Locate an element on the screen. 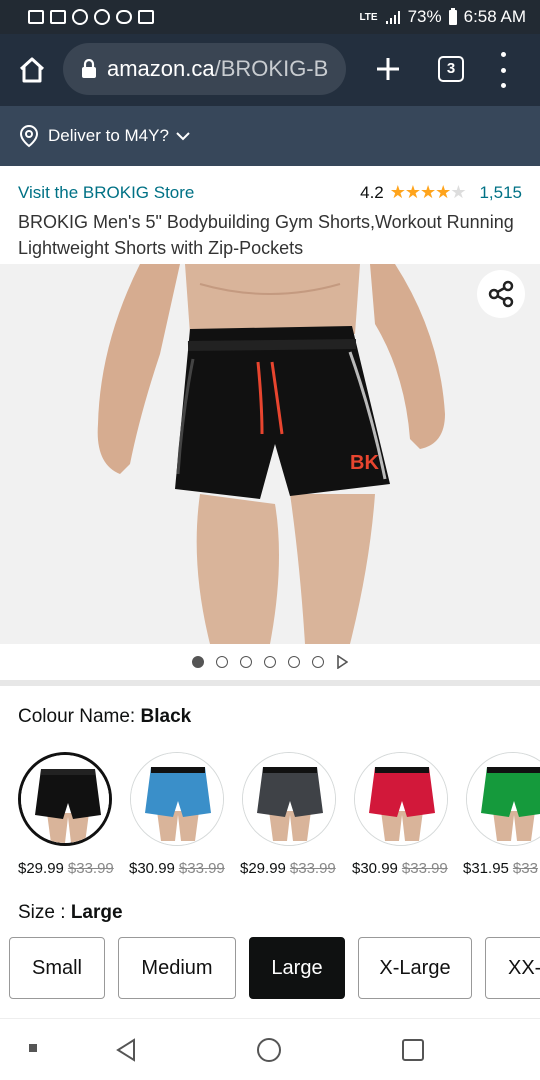 The image size is (540, 1080). system-nav-bar is located at coordinates (270, 1049).